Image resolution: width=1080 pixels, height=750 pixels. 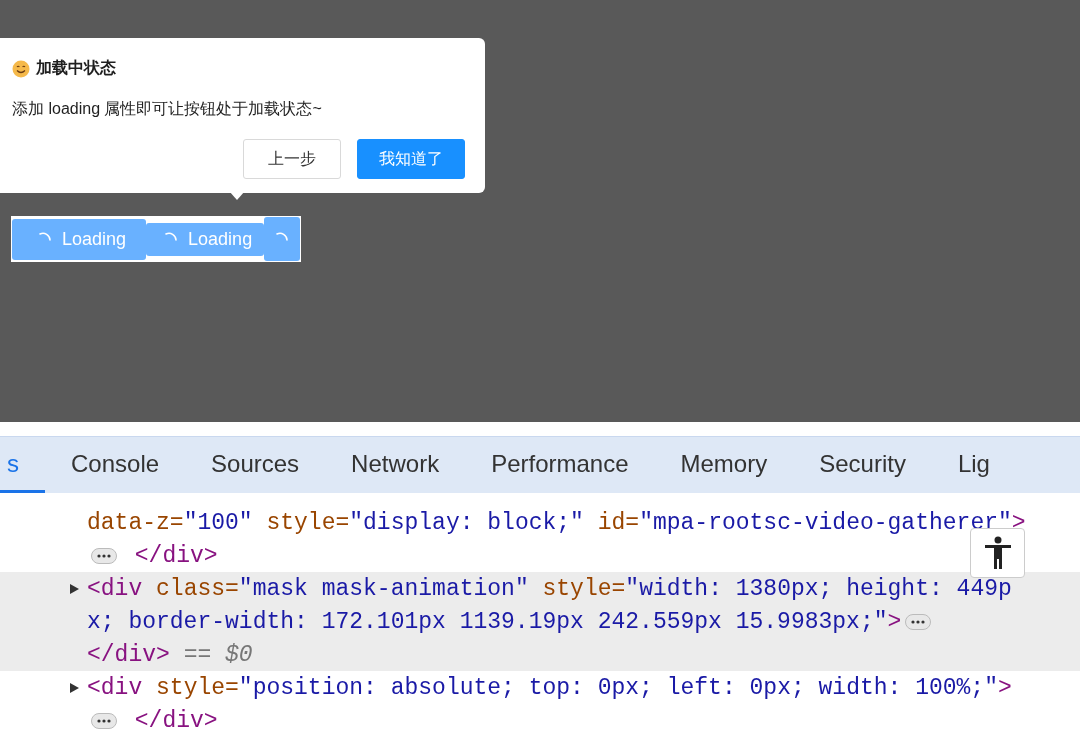 I want to click on devtools-tab: s, so click(x=22, y=465).